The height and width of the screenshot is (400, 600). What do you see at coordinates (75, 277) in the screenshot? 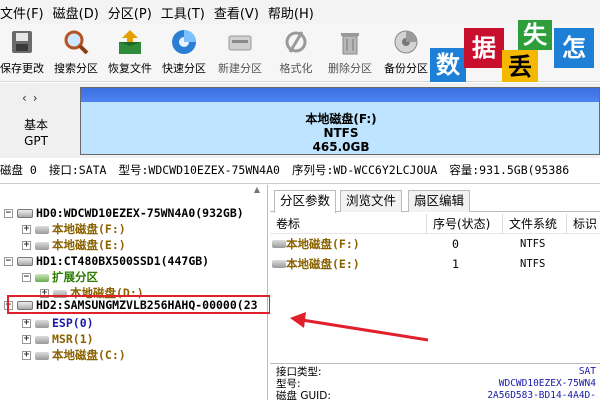
I see `tree-node-label: 扩展分区` at bounding box center [75, 277].